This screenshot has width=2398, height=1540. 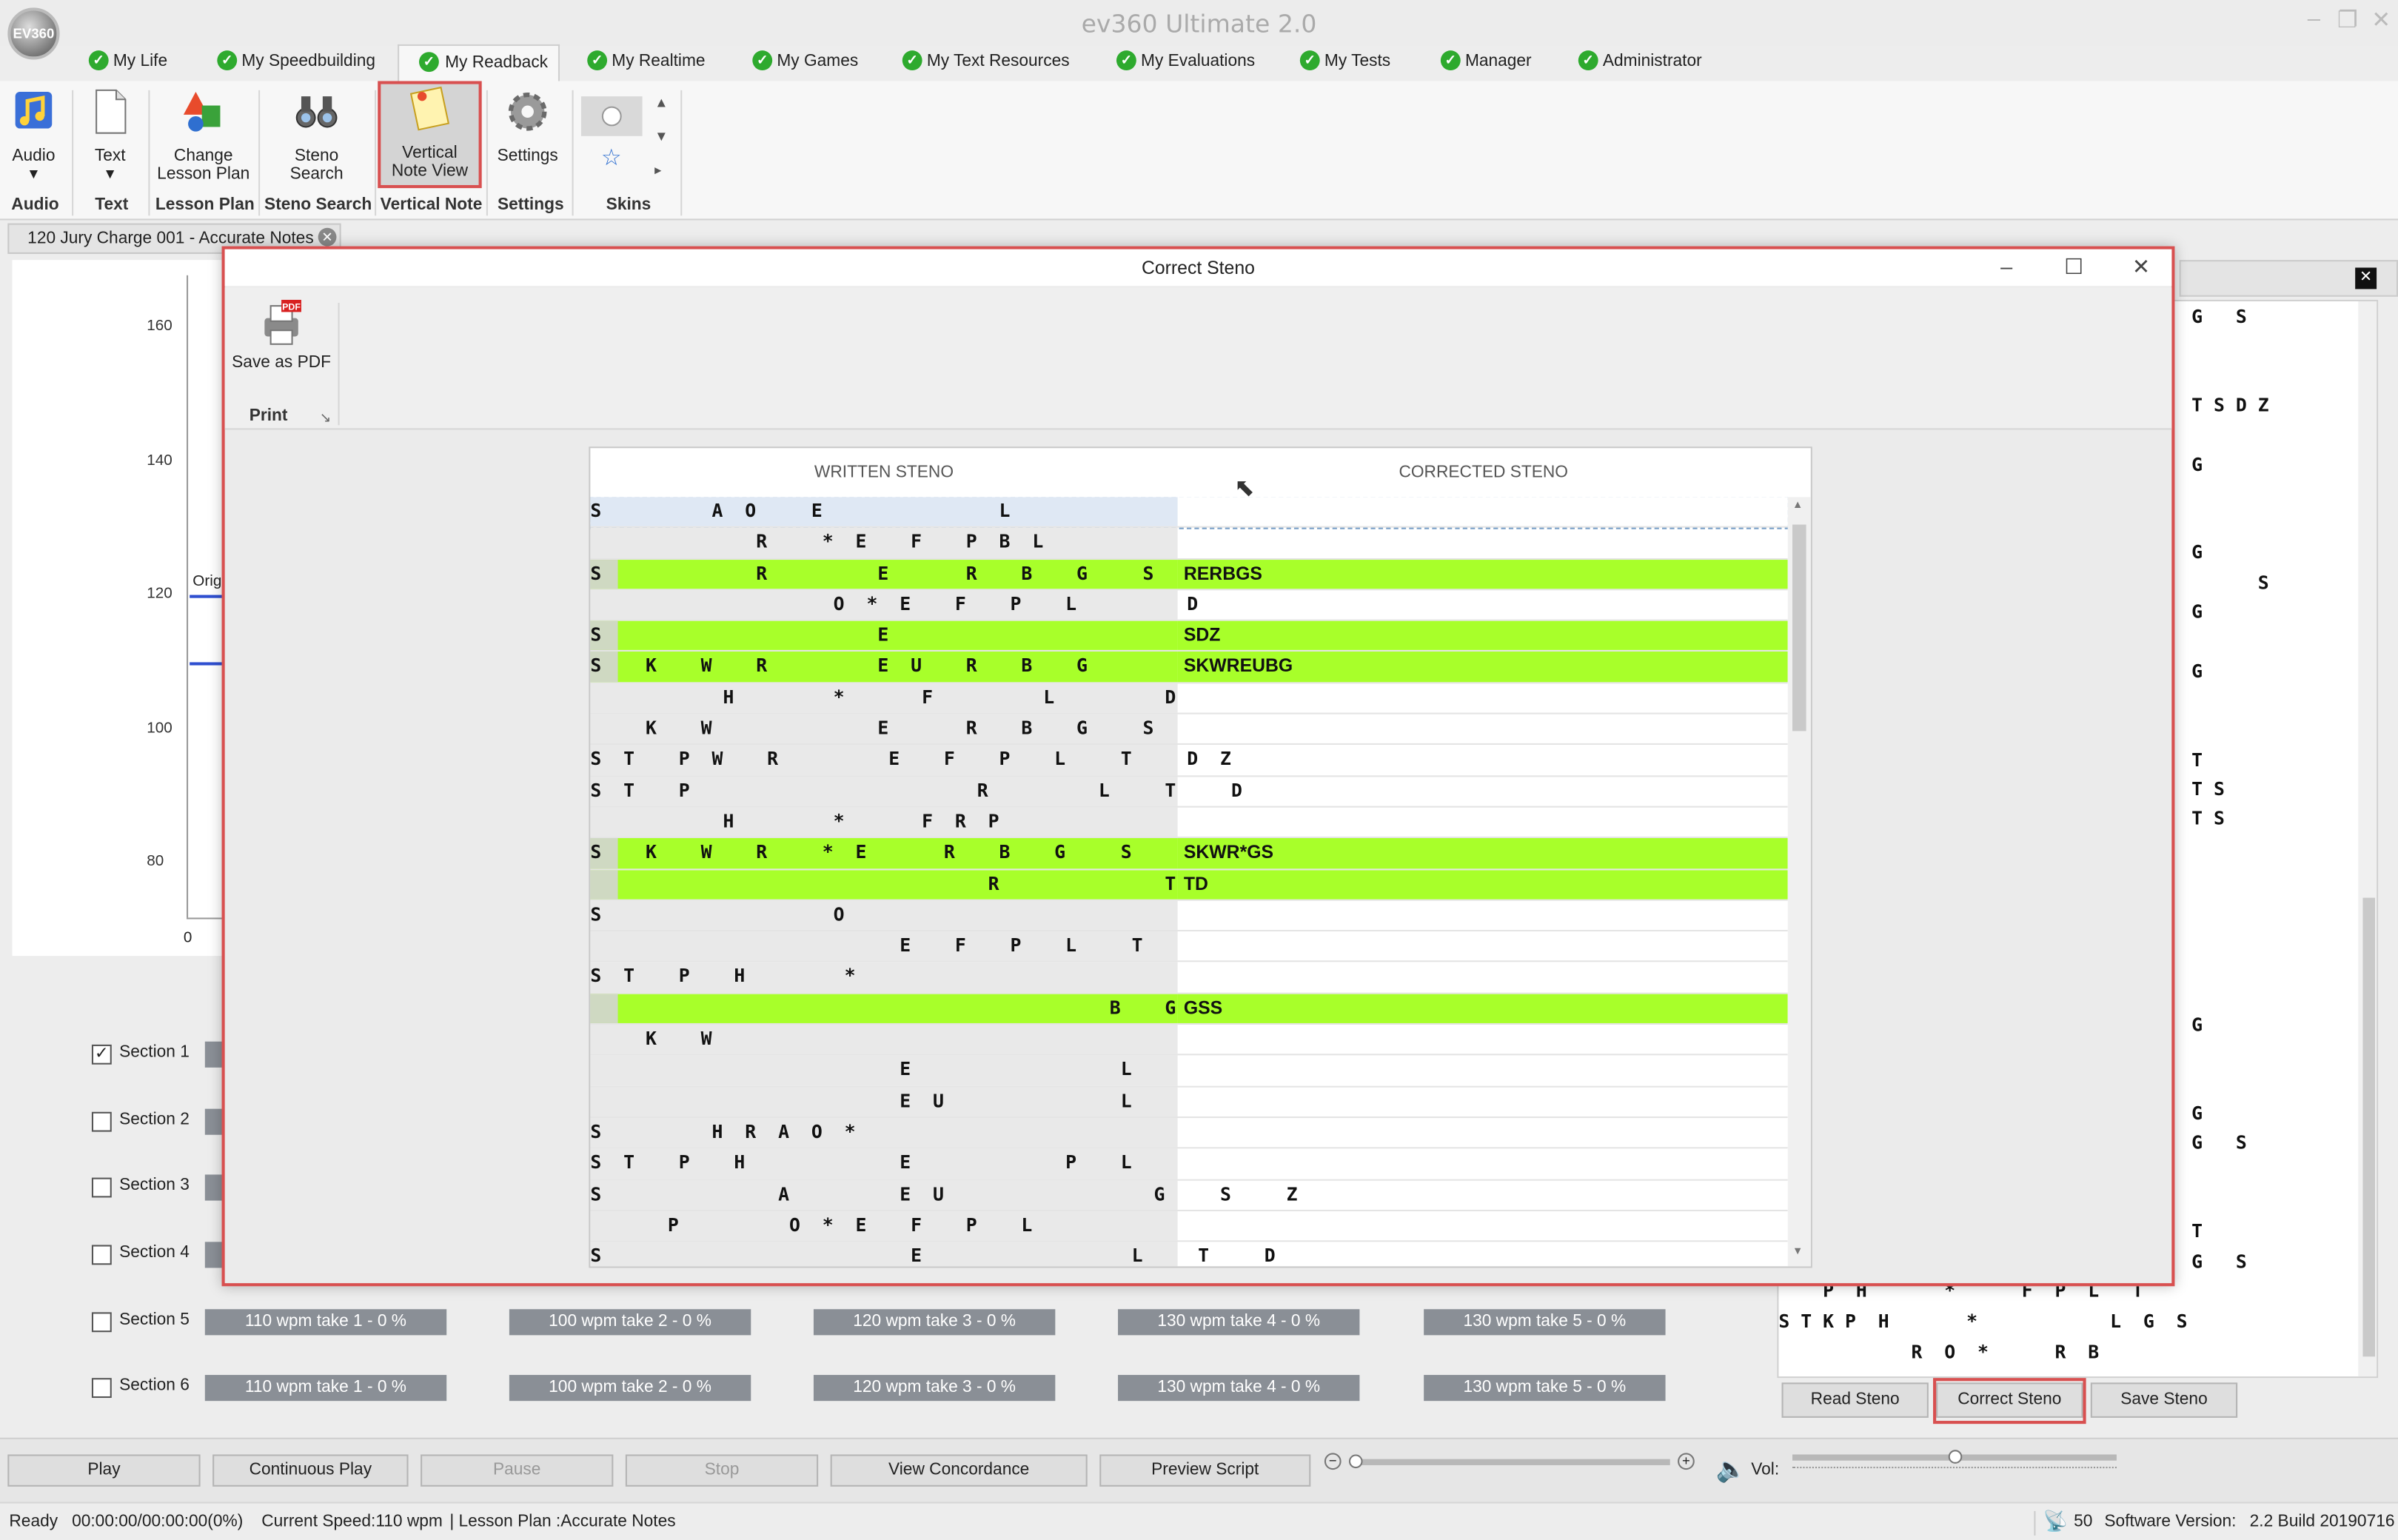 I want to click on volume-handle, so click(x=1955, y=1457).